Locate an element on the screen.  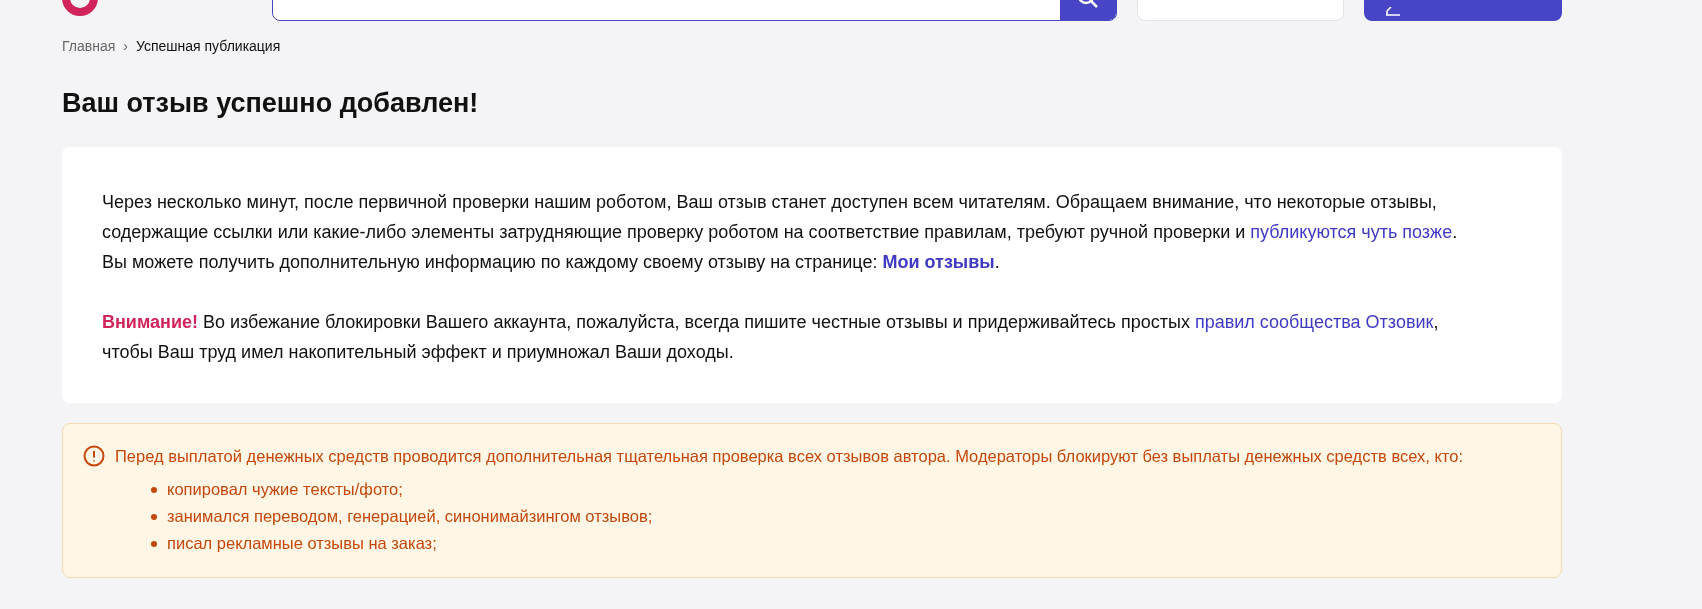
page-title: Ваш отзыв успешно добавлен! is located at coordinates (271, 103).